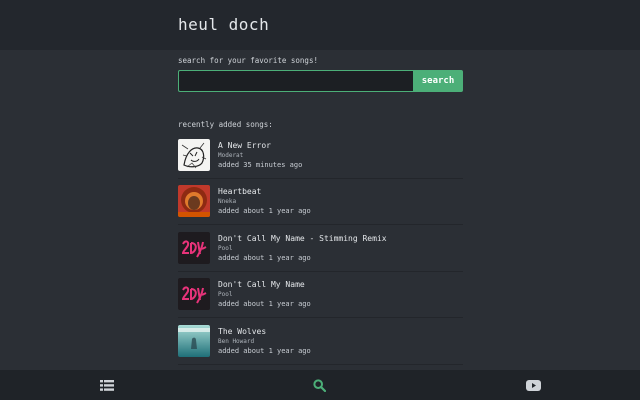 The height and width of the screenshot is (400, 640). I want to click on song-title: Heartbeat, so click(240, 192).